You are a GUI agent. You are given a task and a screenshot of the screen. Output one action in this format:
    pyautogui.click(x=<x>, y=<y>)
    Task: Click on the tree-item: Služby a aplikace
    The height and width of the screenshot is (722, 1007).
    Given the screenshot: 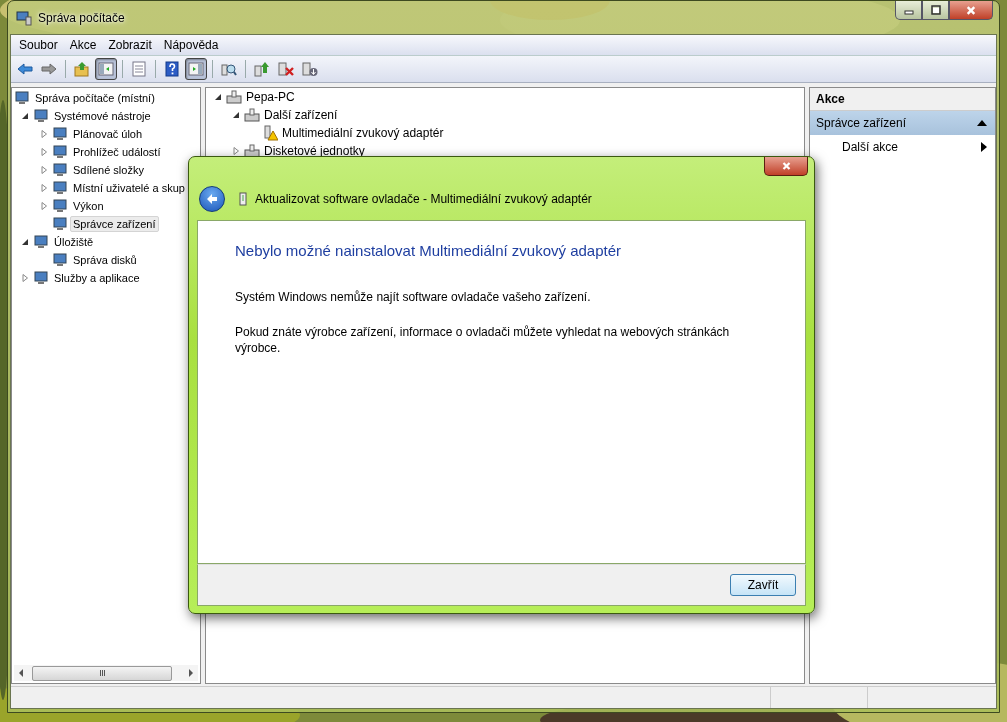 What is the action you would take?
    pyautogui.click(x=97, y=278)
    